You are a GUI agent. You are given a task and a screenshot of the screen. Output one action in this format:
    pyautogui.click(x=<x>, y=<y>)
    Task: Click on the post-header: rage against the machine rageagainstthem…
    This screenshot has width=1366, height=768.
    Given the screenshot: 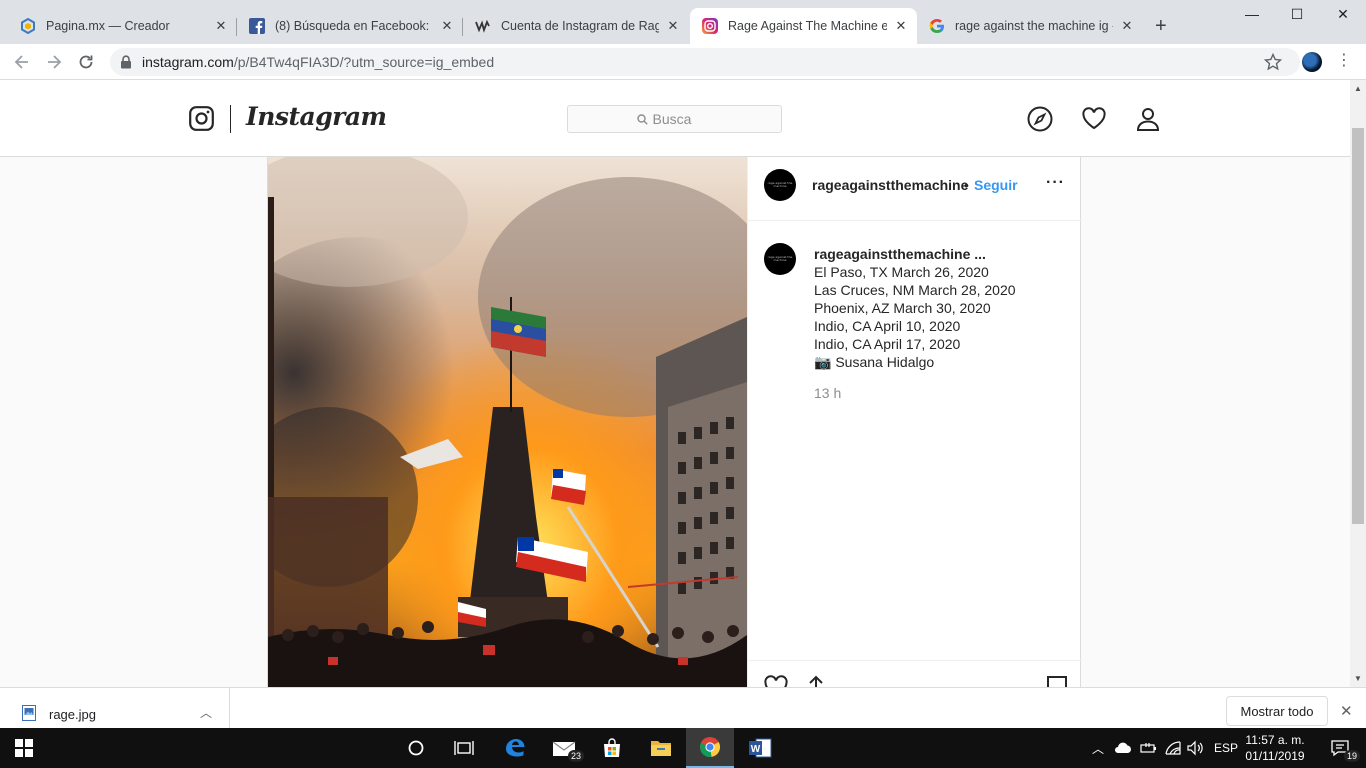 What is the action you would take?
    pyautogui.click(x=915, y=189)
    